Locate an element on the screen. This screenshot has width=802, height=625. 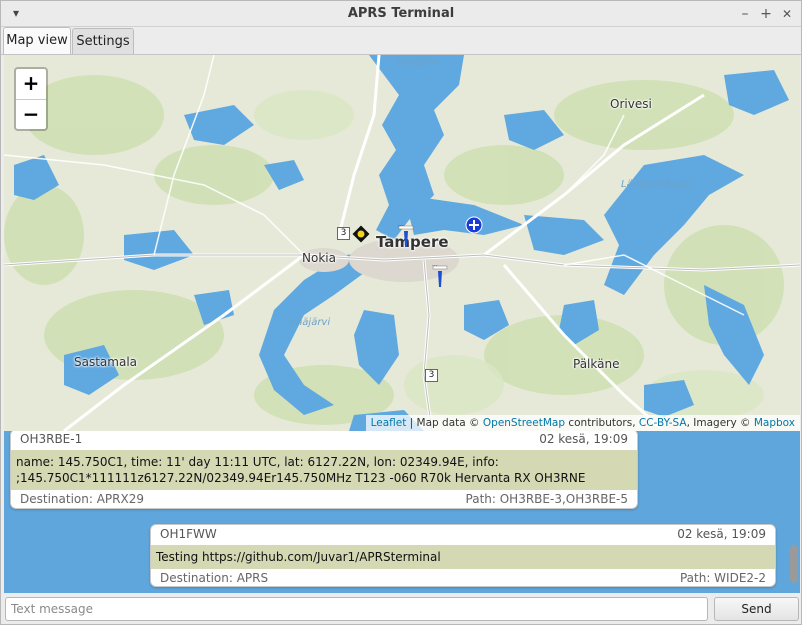
tab-settings: Settings is located at coordinates (103, 41).